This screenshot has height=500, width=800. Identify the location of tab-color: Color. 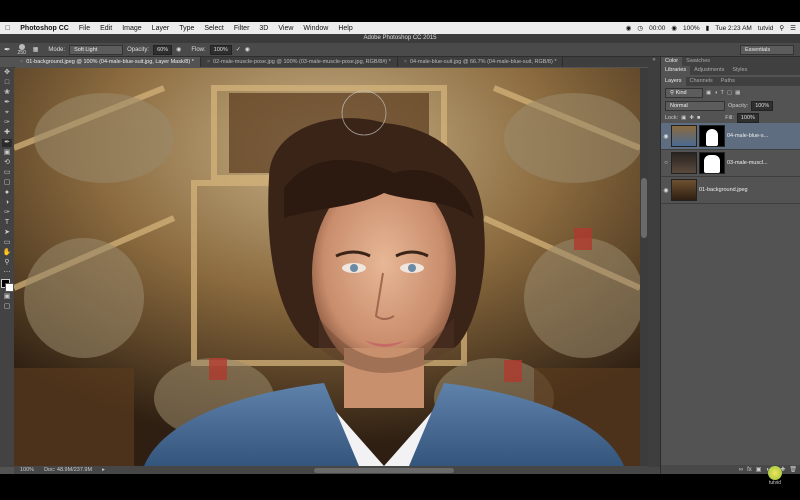
(672, 61).